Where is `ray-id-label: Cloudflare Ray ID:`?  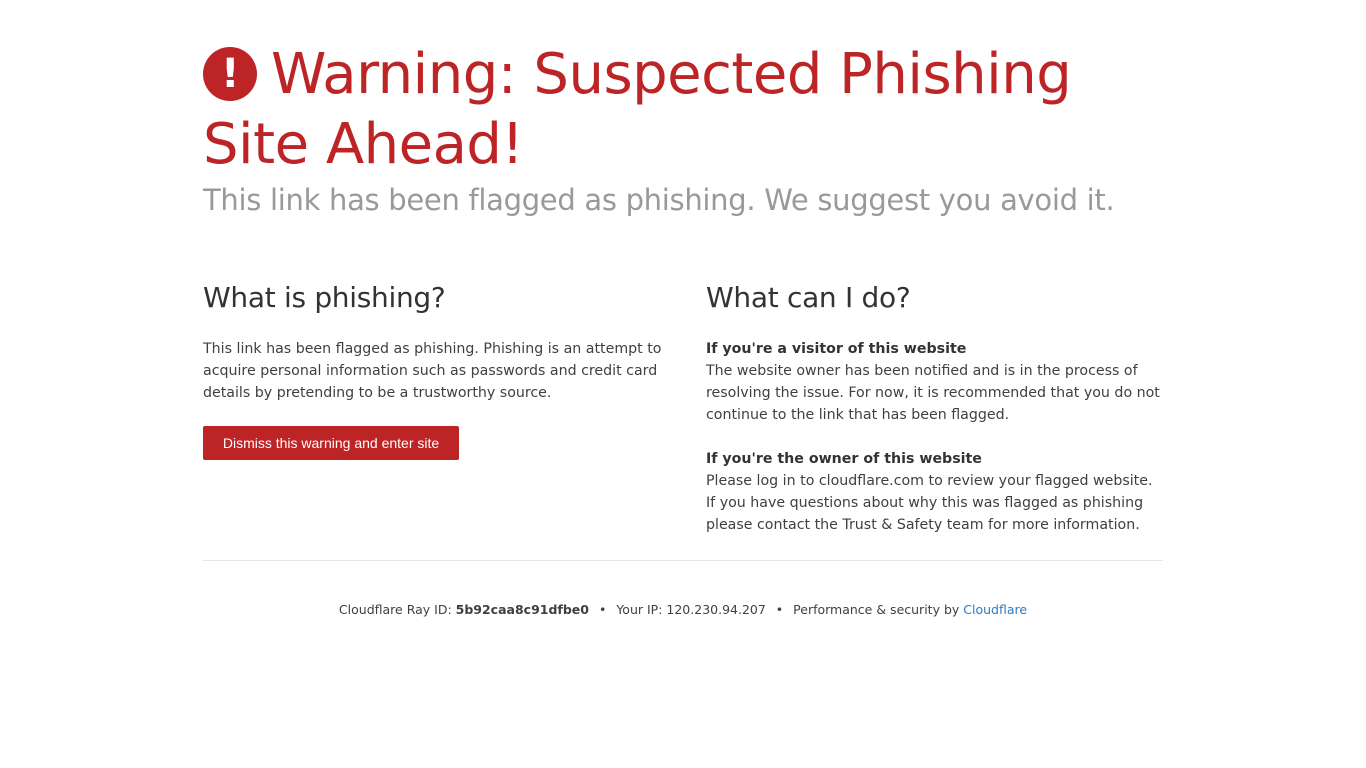 ray-id-label: Cloudflare Ray ID: is located at coordinates (395, 609).